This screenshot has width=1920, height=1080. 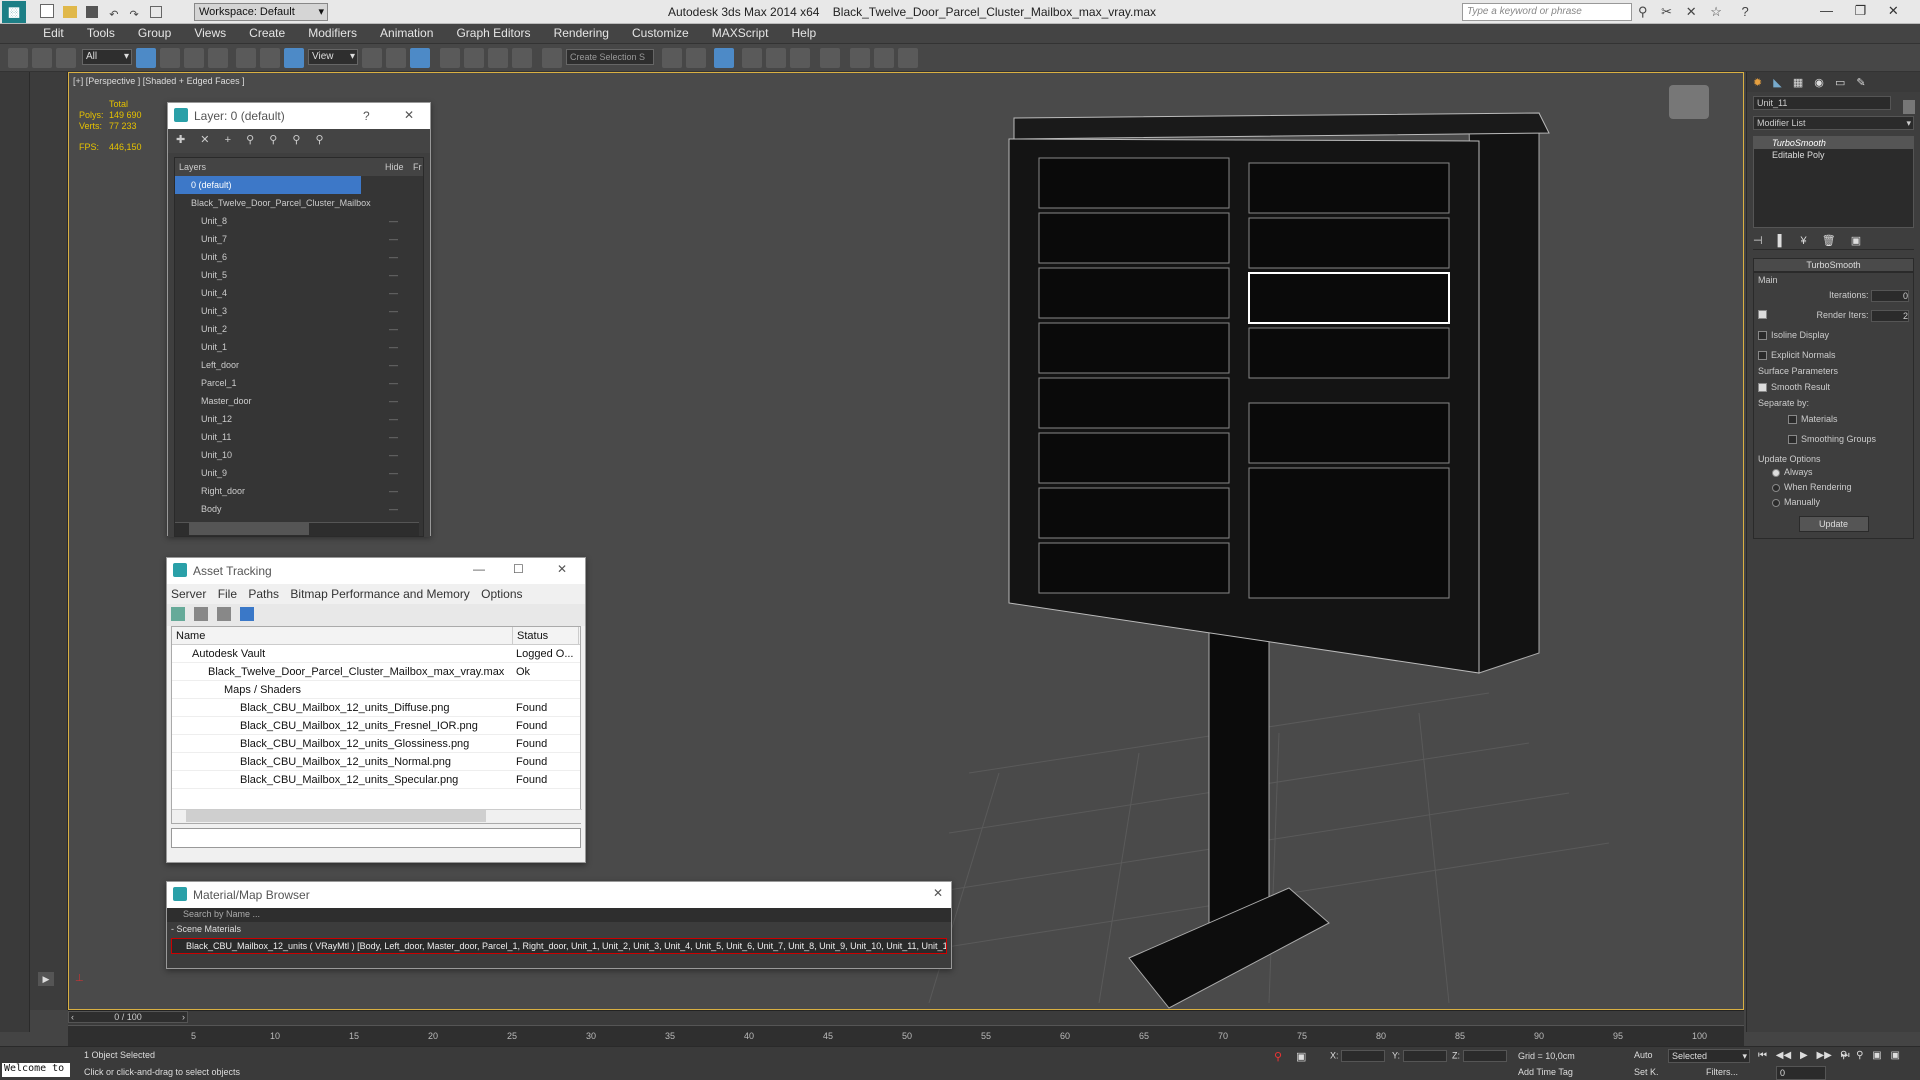 I want to click on minimize-button: —, so click(x=479, y=569).